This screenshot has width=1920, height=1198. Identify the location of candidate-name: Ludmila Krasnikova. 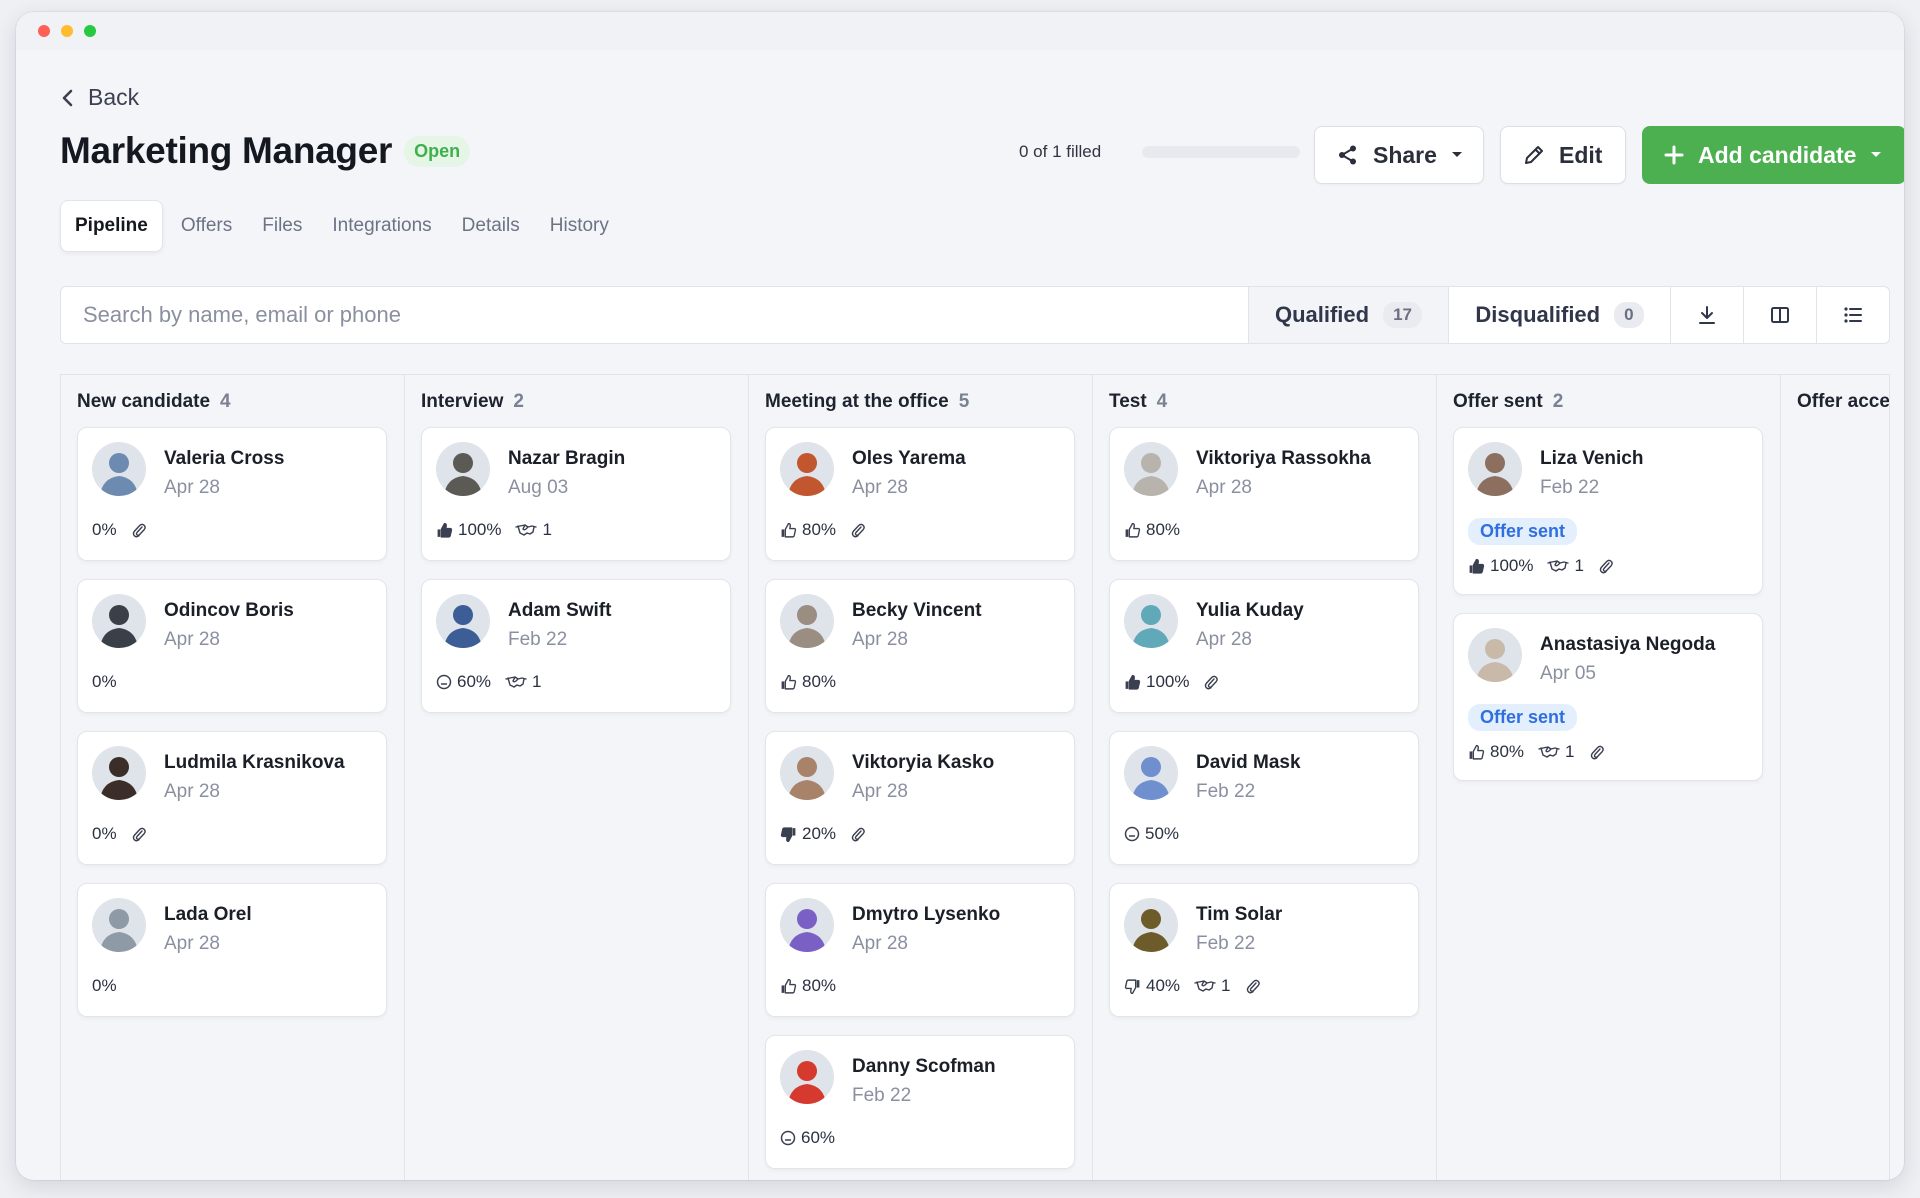
(254, 762).